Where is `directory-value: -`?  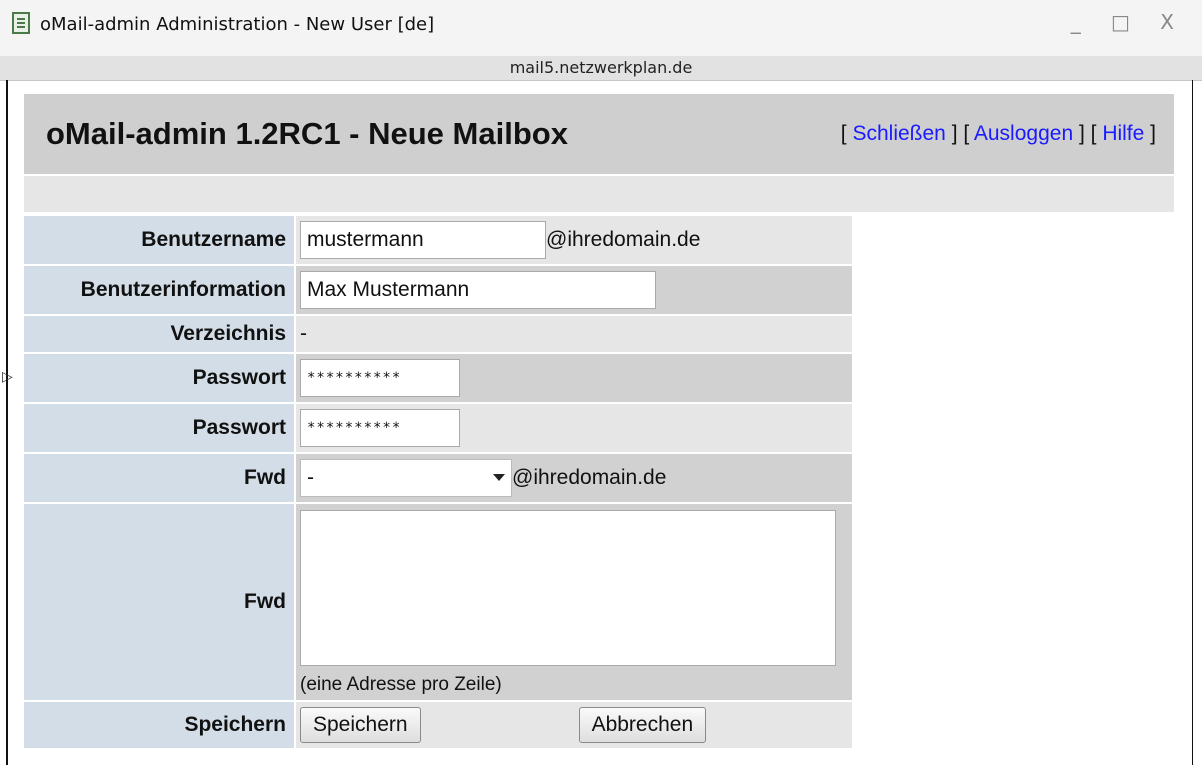
directory-value: - is located at coordinates (574, 334).